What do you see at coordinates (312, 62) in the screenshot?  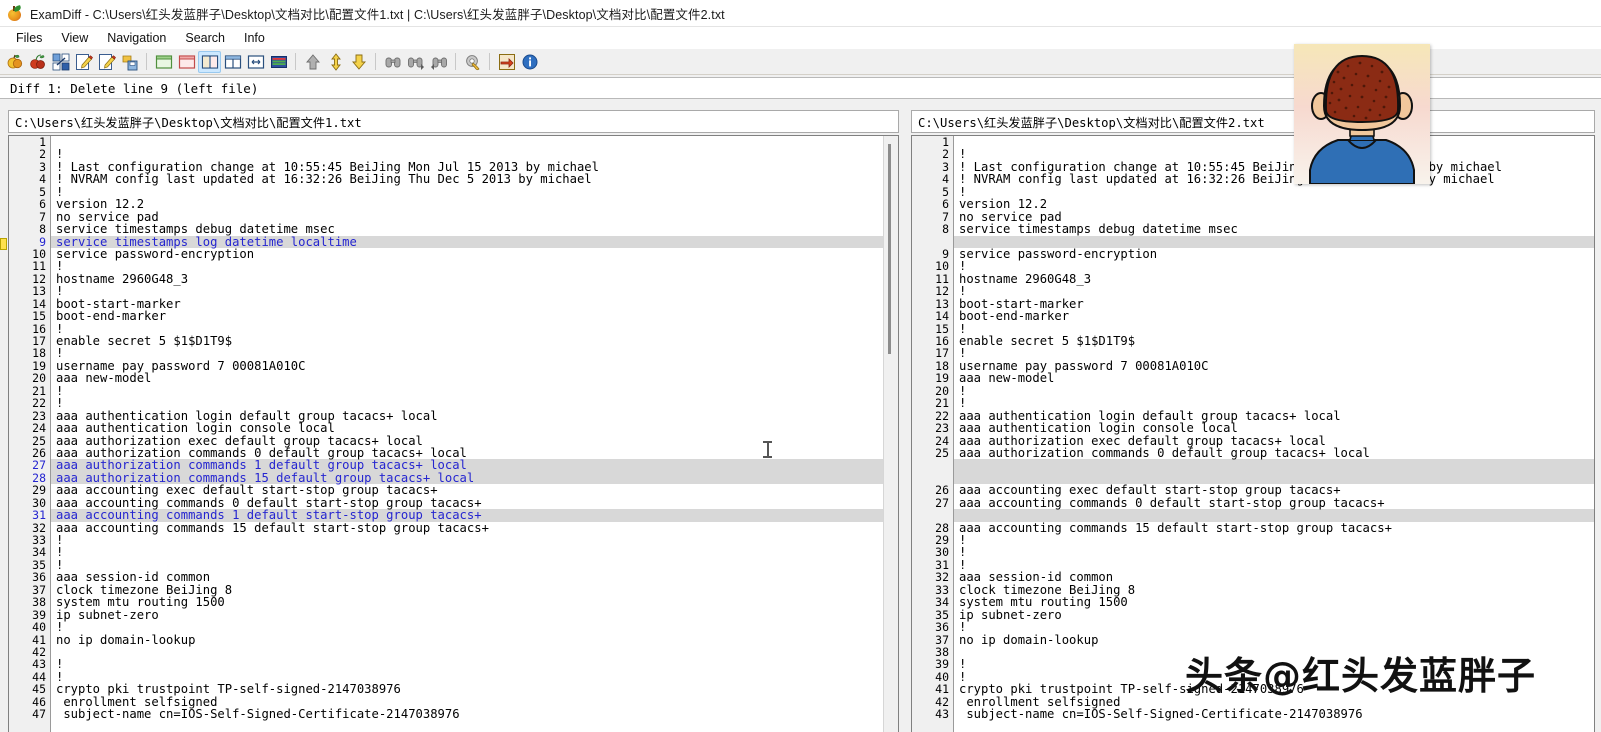 I see `previous-diff-icon` at bounding box center [312, 62].